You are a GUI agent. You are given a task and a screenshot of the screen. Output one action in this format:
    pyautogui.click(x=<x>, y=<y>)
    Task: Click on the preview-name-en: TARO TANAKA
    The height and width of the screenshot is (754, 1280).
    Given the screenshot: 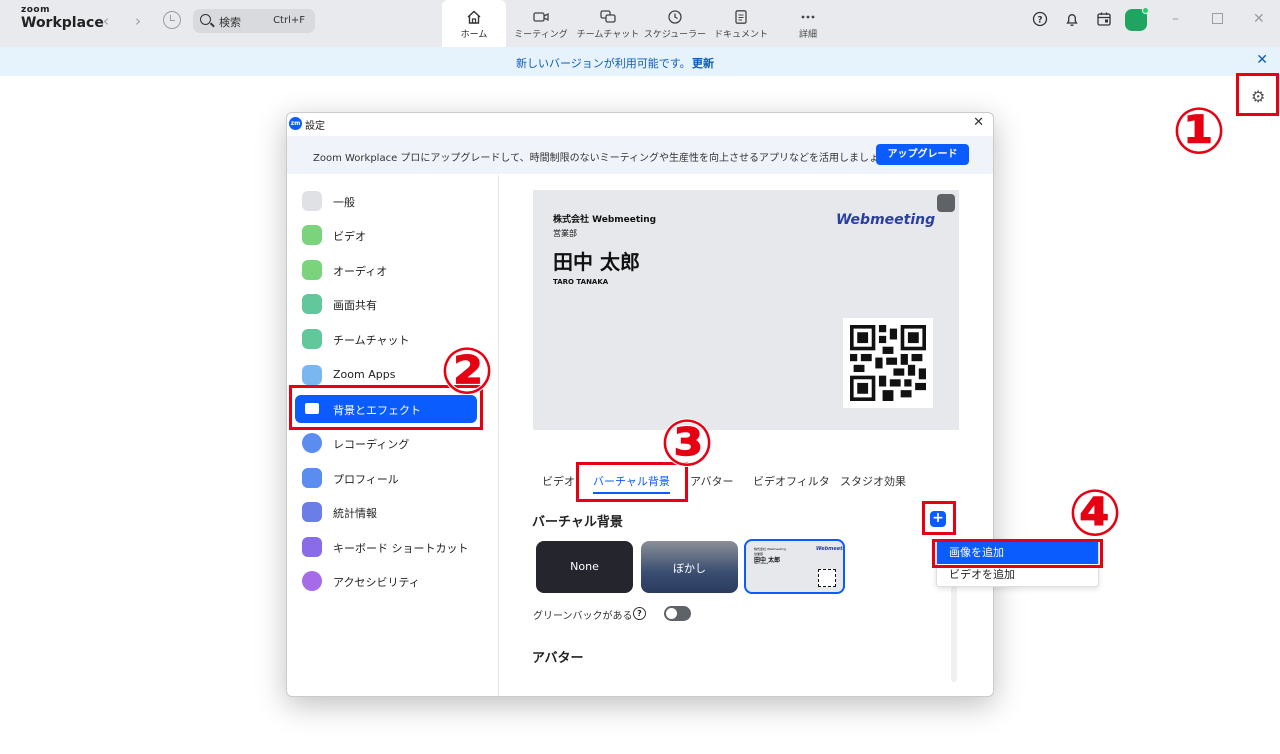 What is the action you would take?
    pyautogui.click(x=581, y=282)
    